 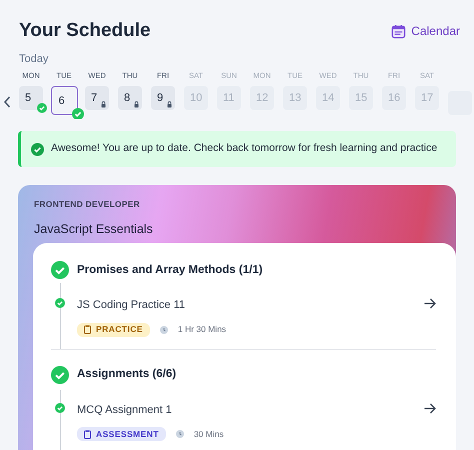 I want to click on day-tile: 5, so click(x=31, y=98).